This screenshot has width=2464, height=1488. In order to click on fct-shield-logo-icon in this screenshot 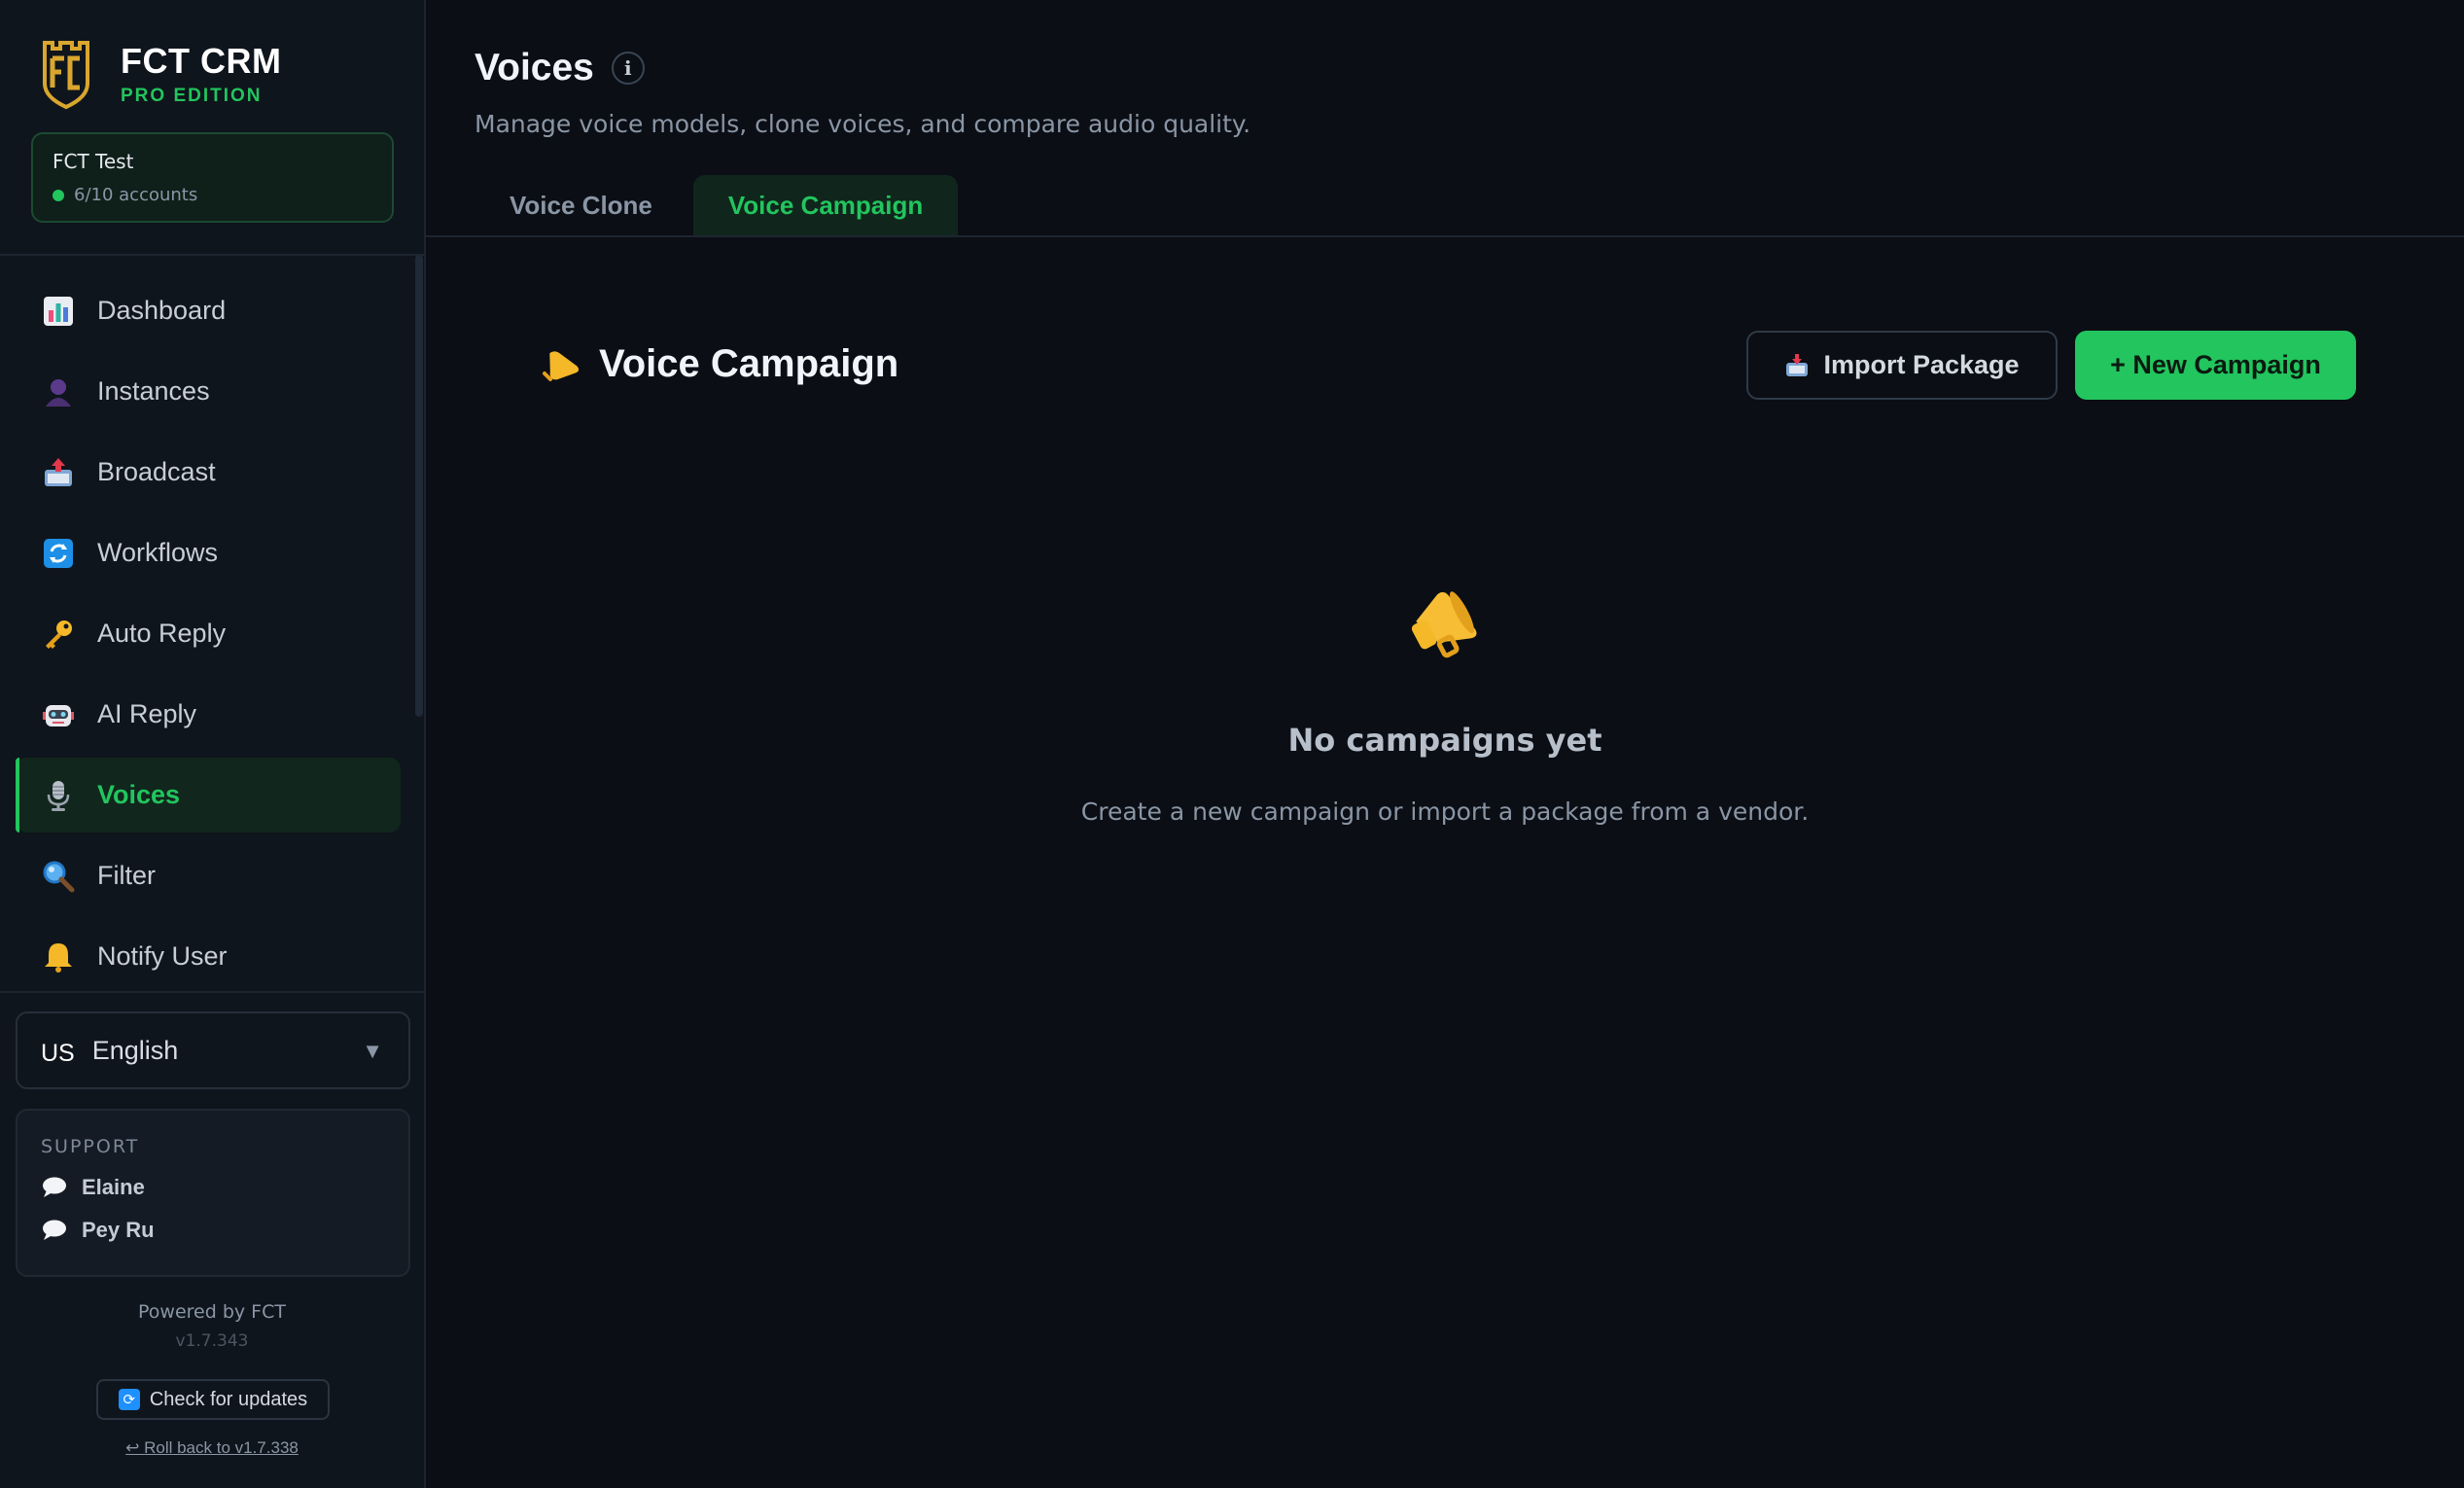, I will do `click(66, 76)`.